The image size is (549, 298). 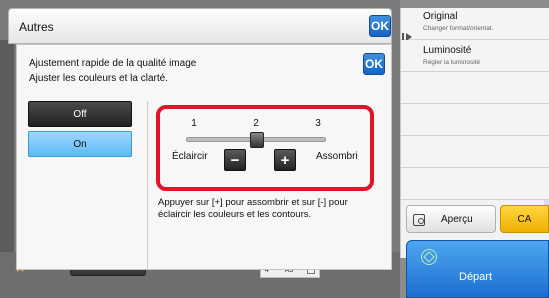 What do you see at coordinates (337, 156) in the screenshot?
I see `darken-label: Assombri` at bounding box center [337, 156].